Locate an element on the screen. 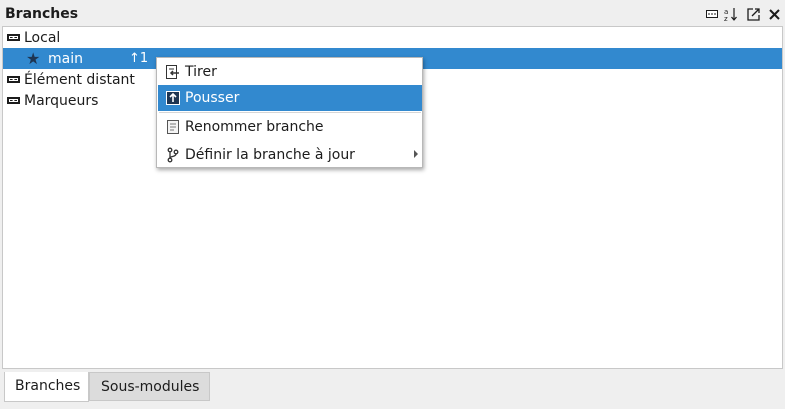  tab-branches: Branches is located at coordinates (46, 387).